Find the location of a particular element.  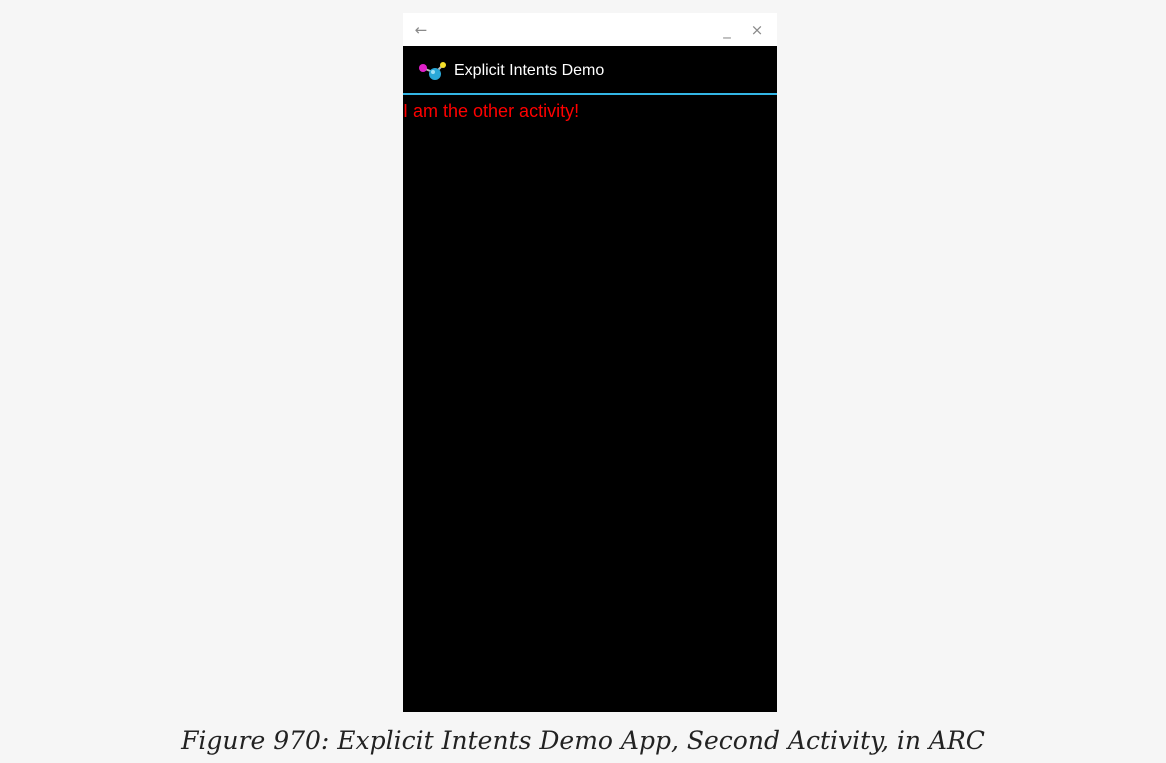

minimize-icon: _ is located at coordinates (727, 29).